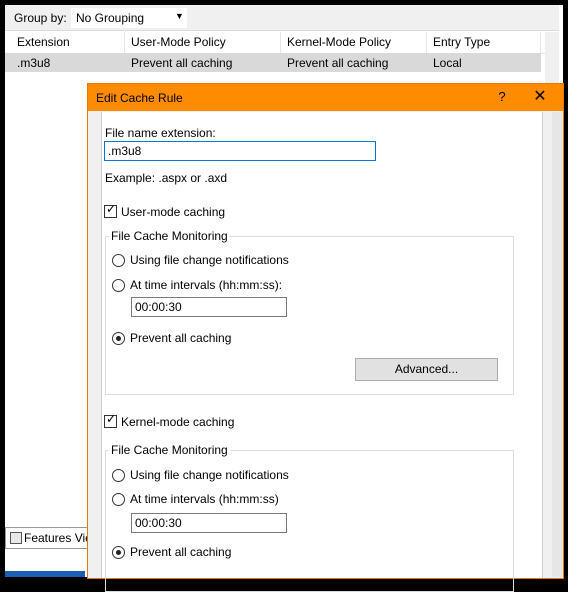  Describe the element at coordinates (118, 475) in the screenshot. I see `kernel-mode-notifications-radio` at that location.